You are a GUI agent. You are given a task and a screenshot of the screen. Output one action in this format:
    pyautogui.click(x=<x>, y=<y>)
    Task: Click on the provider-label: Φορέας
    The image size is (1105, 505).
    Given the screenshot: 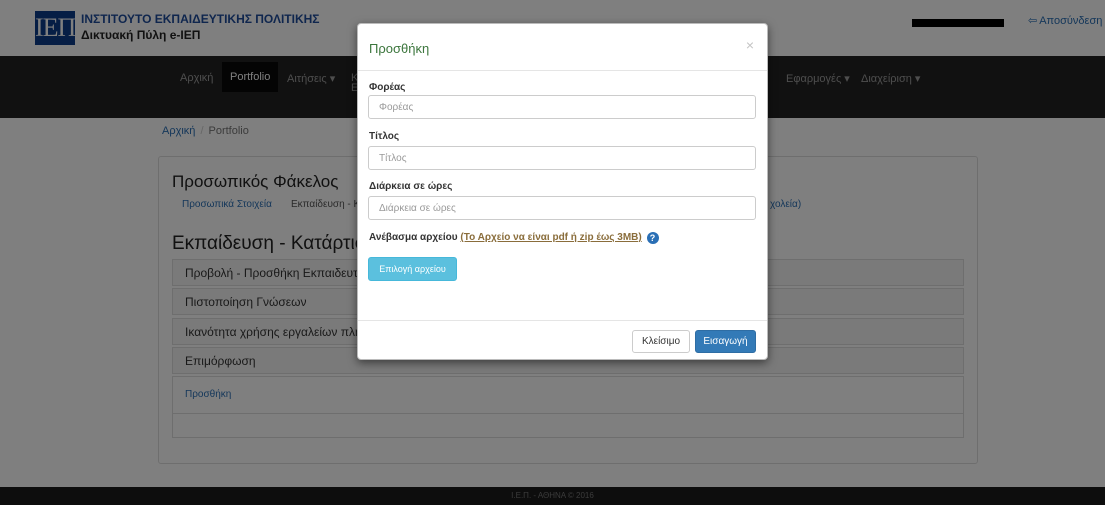 What is the action you would take?
    pyautogui.click(x=387, y=87)
    